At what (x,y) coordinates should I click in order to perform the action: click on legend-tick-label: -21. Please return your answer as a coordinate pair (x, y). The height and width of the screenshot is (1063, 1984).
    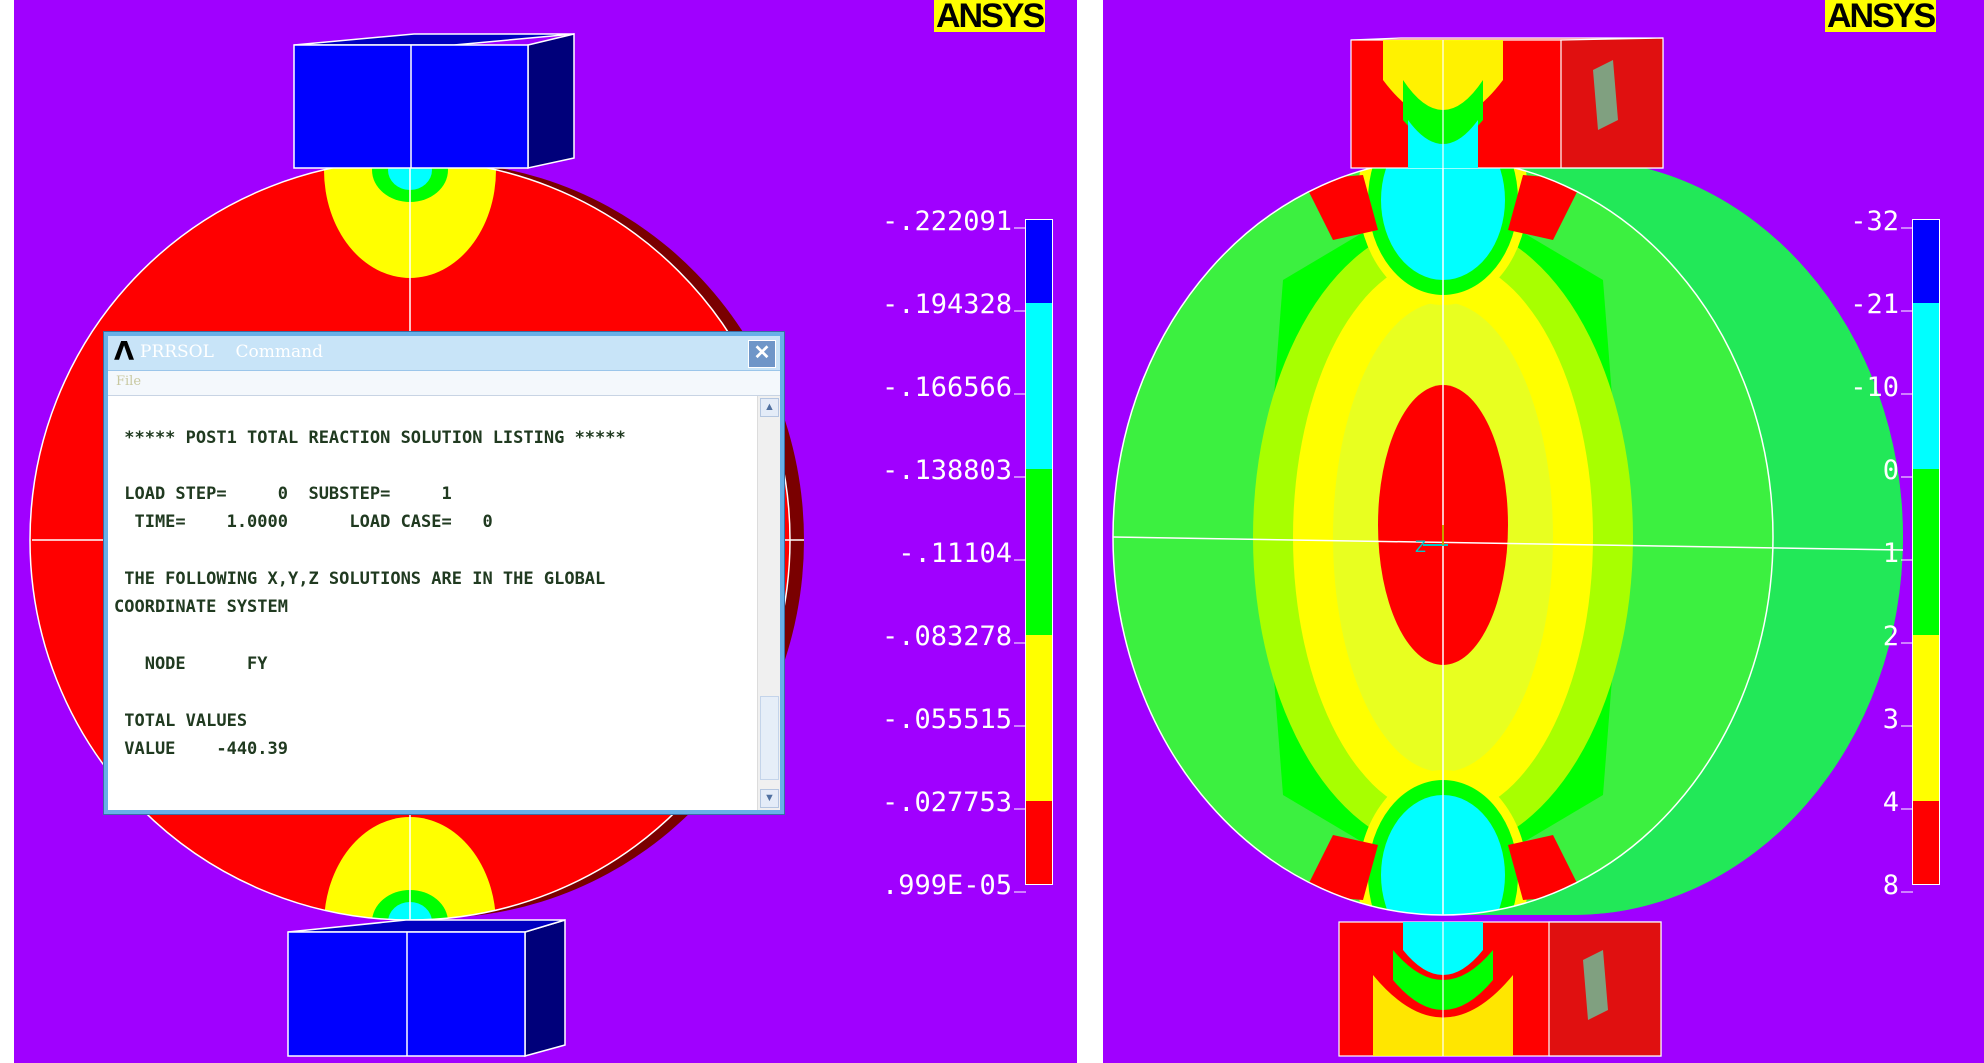
    Looking at the image, I should click on (1874, 304).